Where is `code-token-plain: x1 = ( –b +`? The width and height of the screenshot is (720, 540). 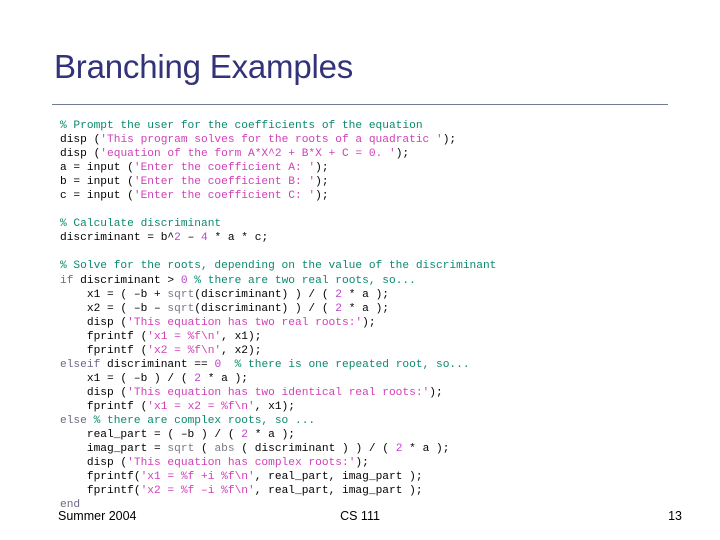 code-token-plain: x1 = ( –b + is located at coordinates (114, 294).